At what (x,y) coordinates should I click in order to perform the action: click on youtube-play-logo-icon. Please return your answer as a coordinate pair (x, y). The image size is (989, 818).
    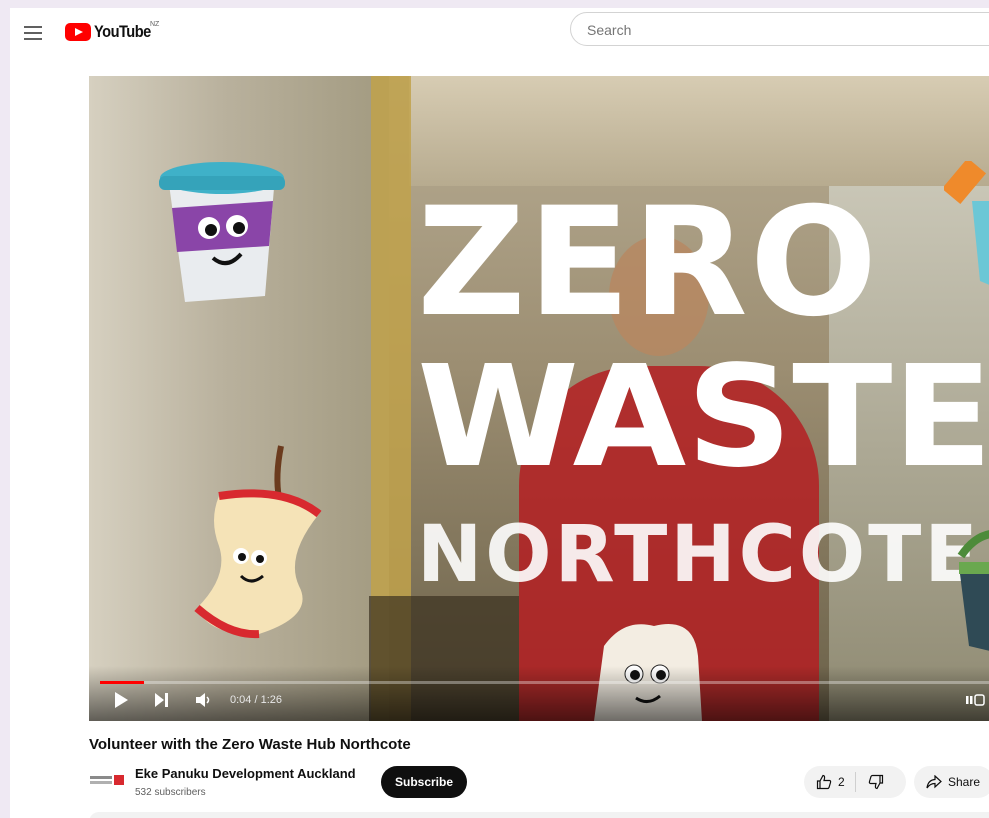
    Looking at the image, I should click on (78, 32).